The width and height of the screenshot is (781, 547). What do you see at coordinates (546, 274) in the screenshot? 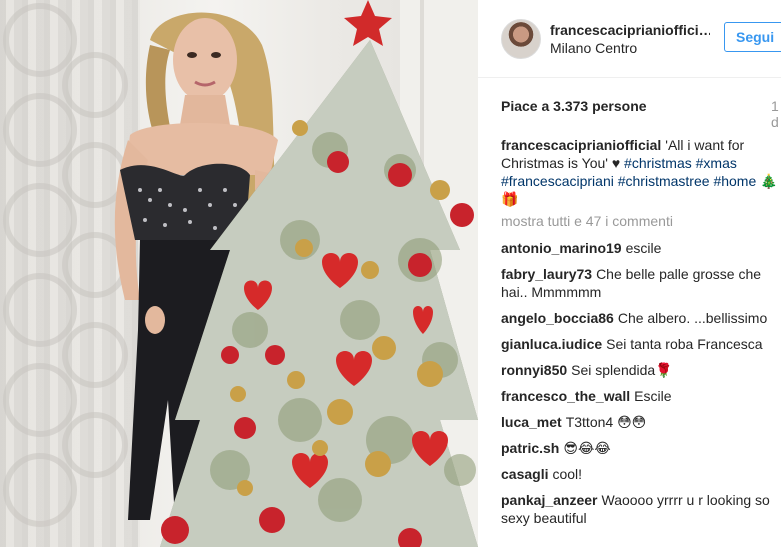
I see `comment-username: fabry_laury73` at bounding box center [546, 274].